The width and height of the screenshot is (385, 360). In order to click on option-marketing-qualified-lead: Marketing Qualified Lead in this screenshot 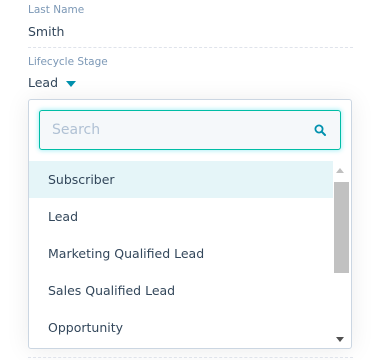, I will do `click(181, 253)`.